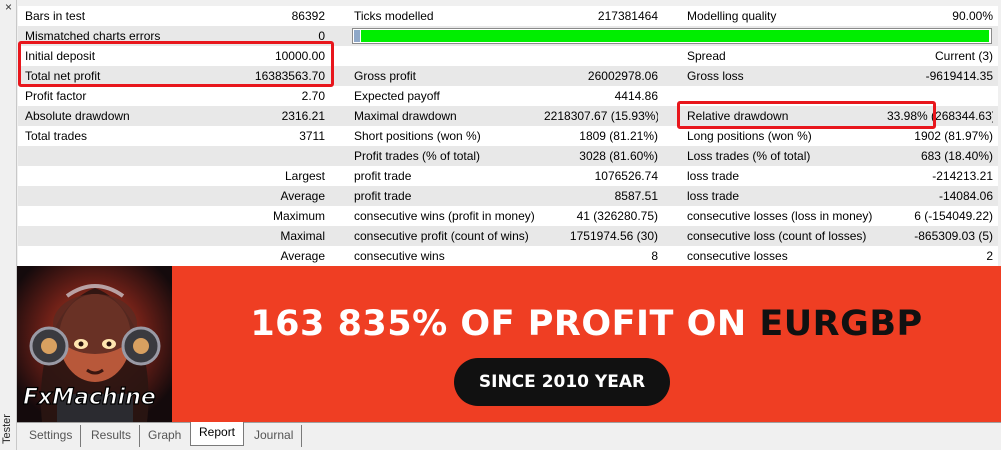 Image resolution: width=1001 pixels, height=450 pixels. I want to click on robot-portrait-image: FxMachine, so click(94, 344).